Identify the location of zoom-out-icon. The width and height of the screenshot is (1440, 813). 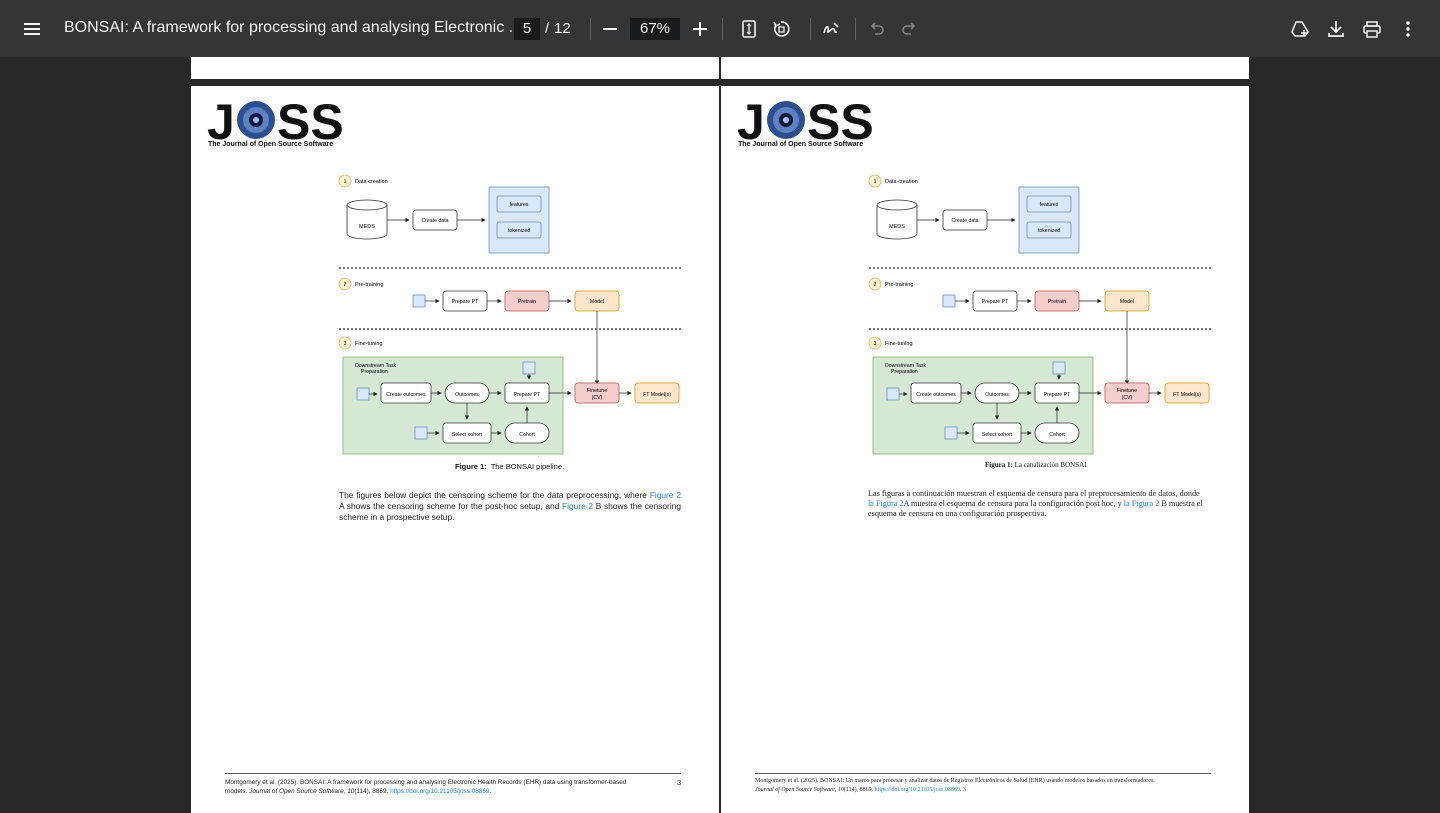
(610, 29).